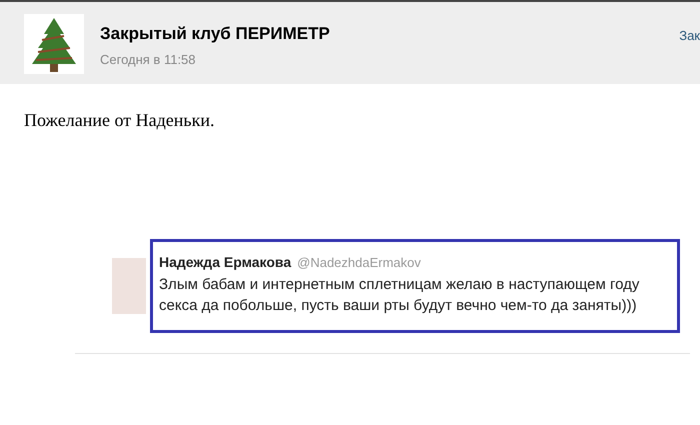  What do you see at coordinates (54, 44) in the screenshot?
I see `tree-icon` at bounding box center [54, 44].